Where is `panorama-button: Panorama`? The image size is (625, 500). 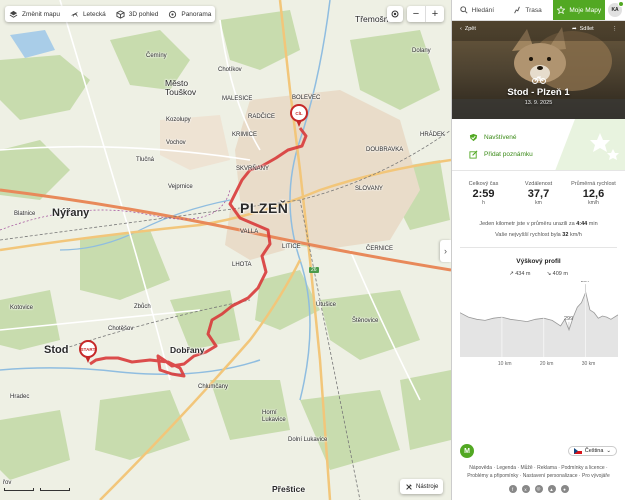
panorama-button: Panorama is located at coordinates (189, 14).